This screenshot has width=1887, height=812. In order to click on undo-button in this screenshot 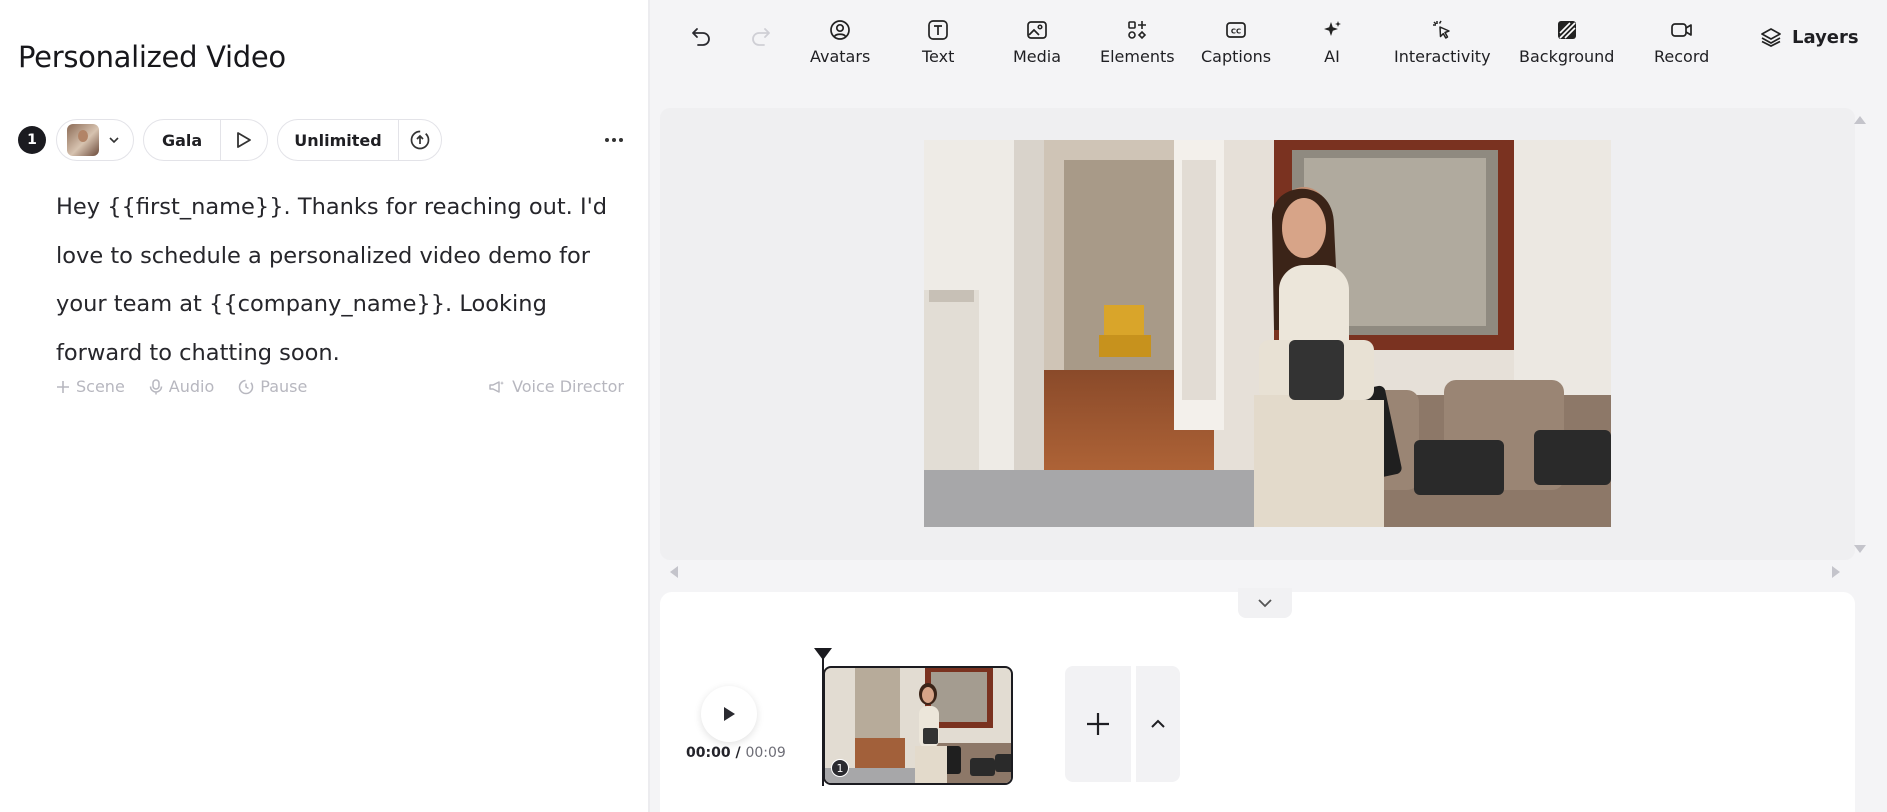, I will do `click(701, 38)`.